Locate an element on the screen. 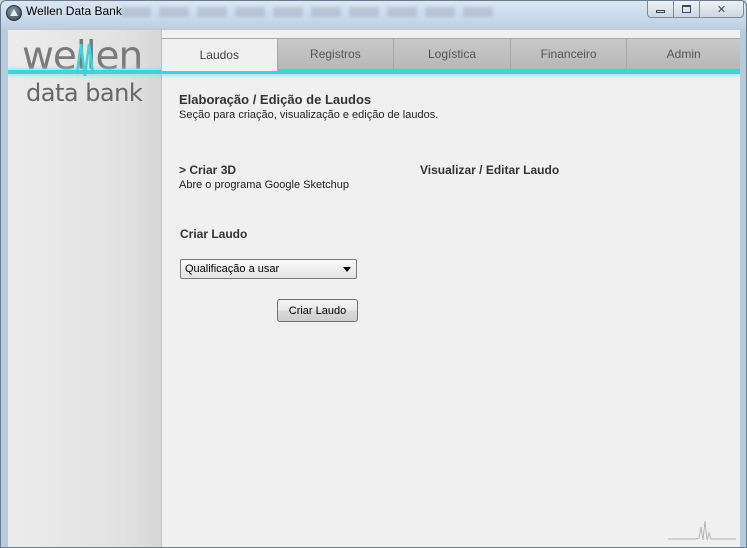 The height and width of the screenshot is (548, 747). title-bar: Wellen Data Bank ✕ is located at coordinates (373, 16).